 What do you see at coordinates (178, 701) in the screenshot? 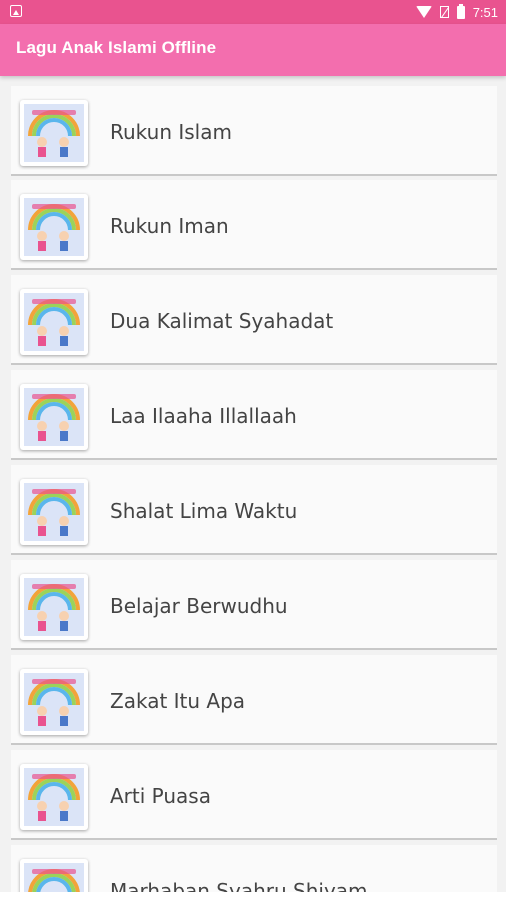
I see `item-label: Zakat Itu Apa` at bounding box center [178, 701].